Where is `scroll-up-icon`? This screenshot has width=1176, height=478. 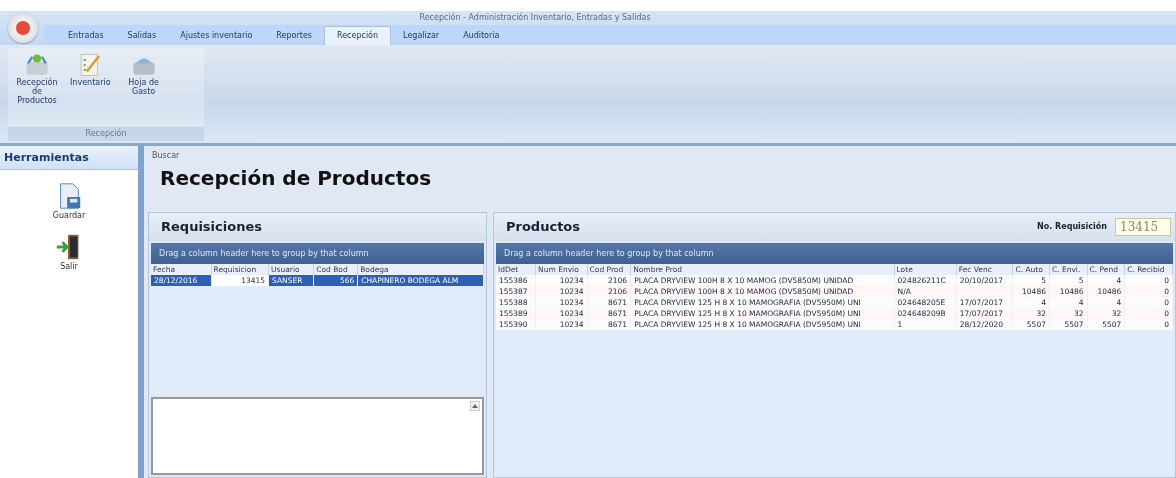
scroll-up-icon is located at coordinates (475, 406).